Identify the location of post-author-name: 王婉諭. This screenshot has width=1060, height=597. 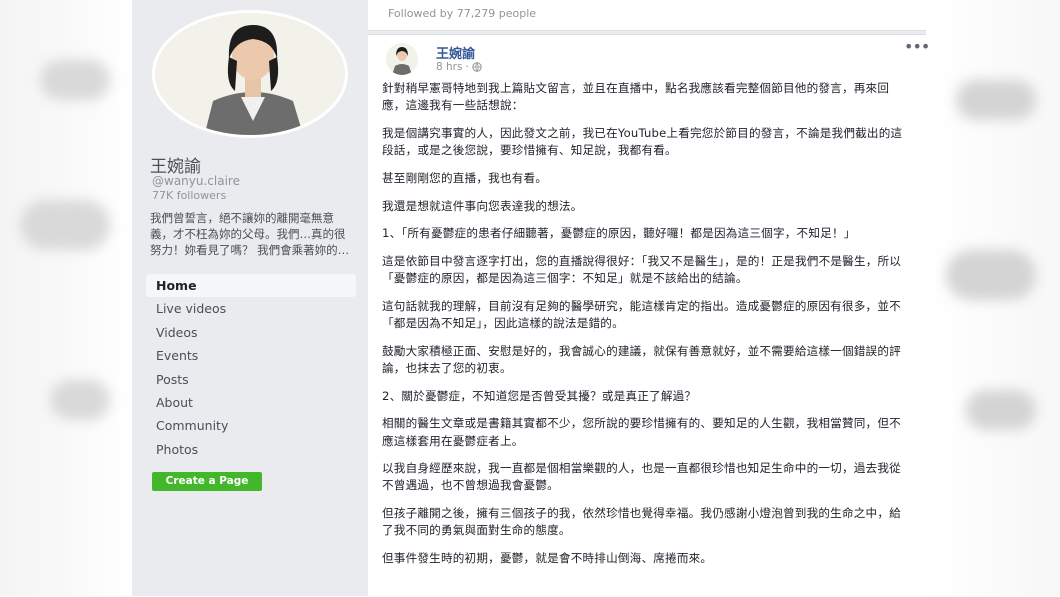
(455, 52).